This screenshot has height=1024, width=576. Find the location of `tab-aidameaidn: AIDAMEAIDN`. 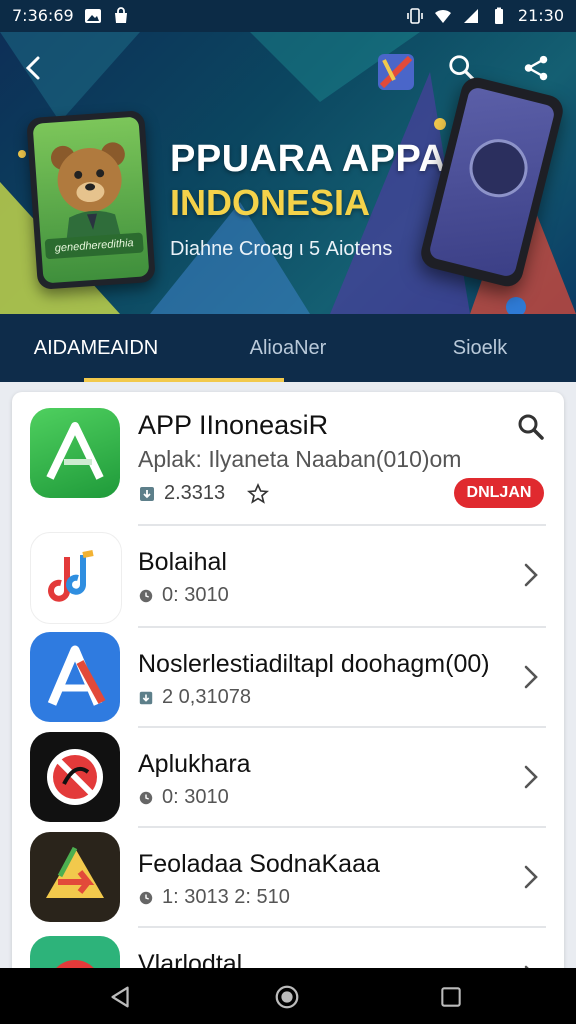

tab-aidameaidn: AIDAMEAIDN is located at coordinates (96, 348).